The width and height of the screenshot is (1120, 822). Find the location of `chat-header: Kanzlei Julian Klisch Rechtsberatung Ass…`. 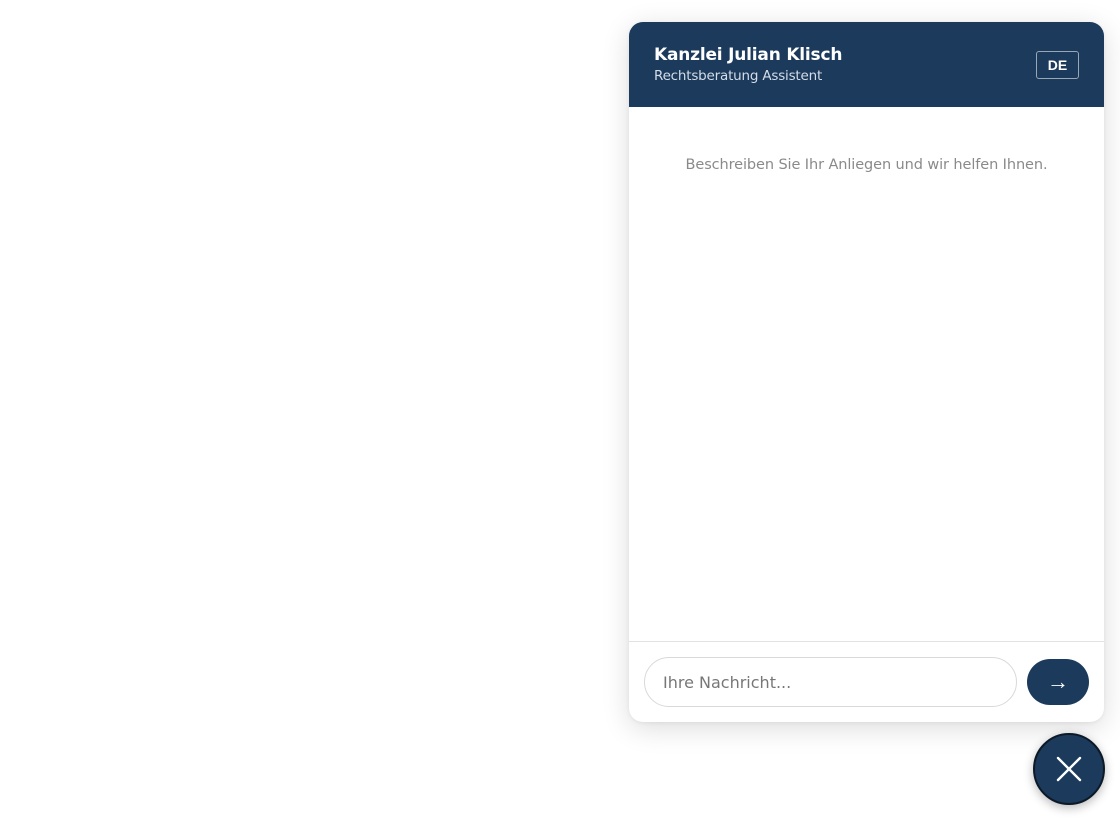

chat-header: Kanzlei Julian Klisch Rechtsberatung Ass… is located at coordinates (866, 64).